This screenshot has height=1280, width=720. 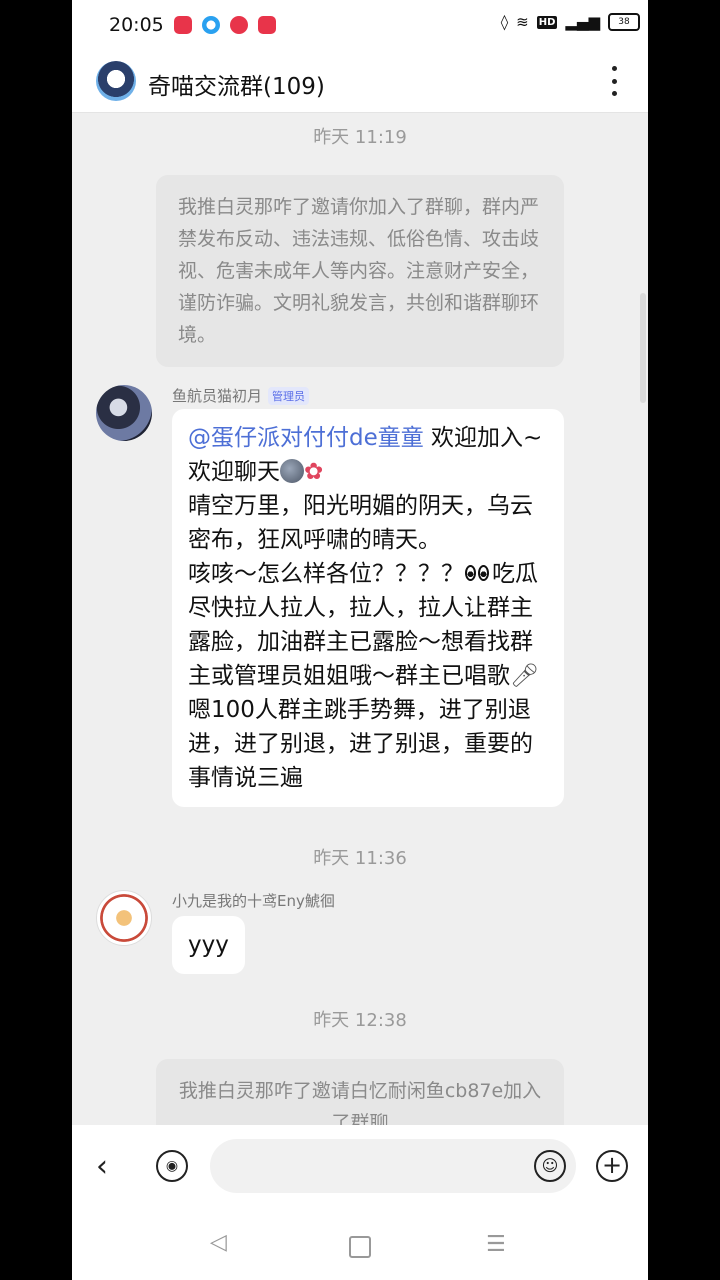 I want to click on nav-back-icon: ◁, so click(x=218, y=1242).